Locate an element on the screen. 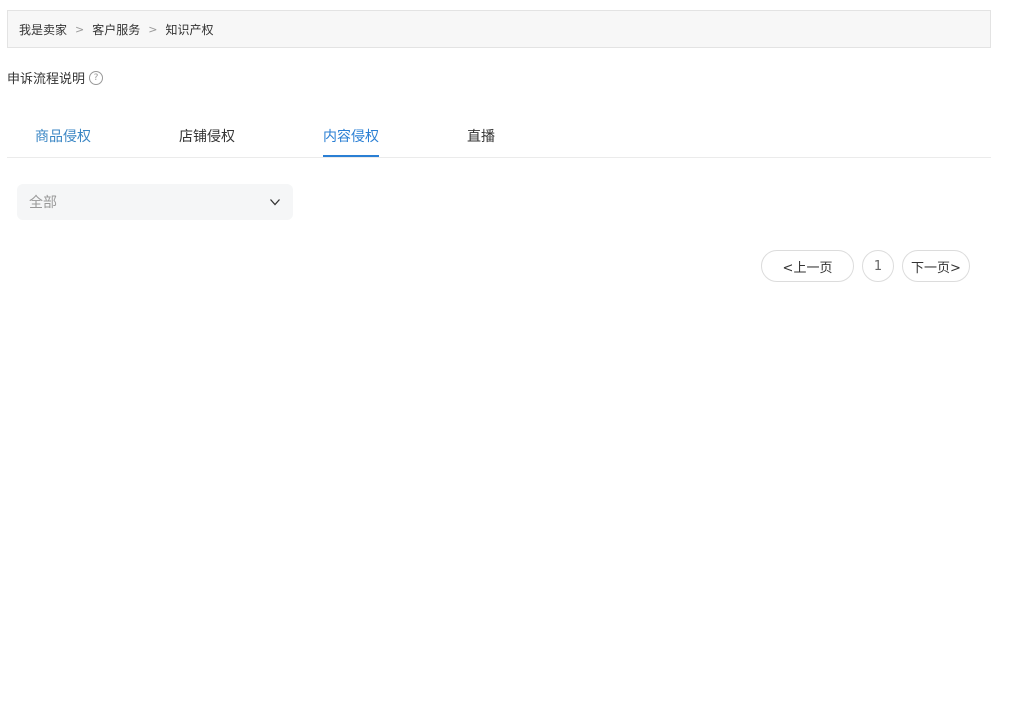  page-number-button: 1 is located at coordinates (878, 266).